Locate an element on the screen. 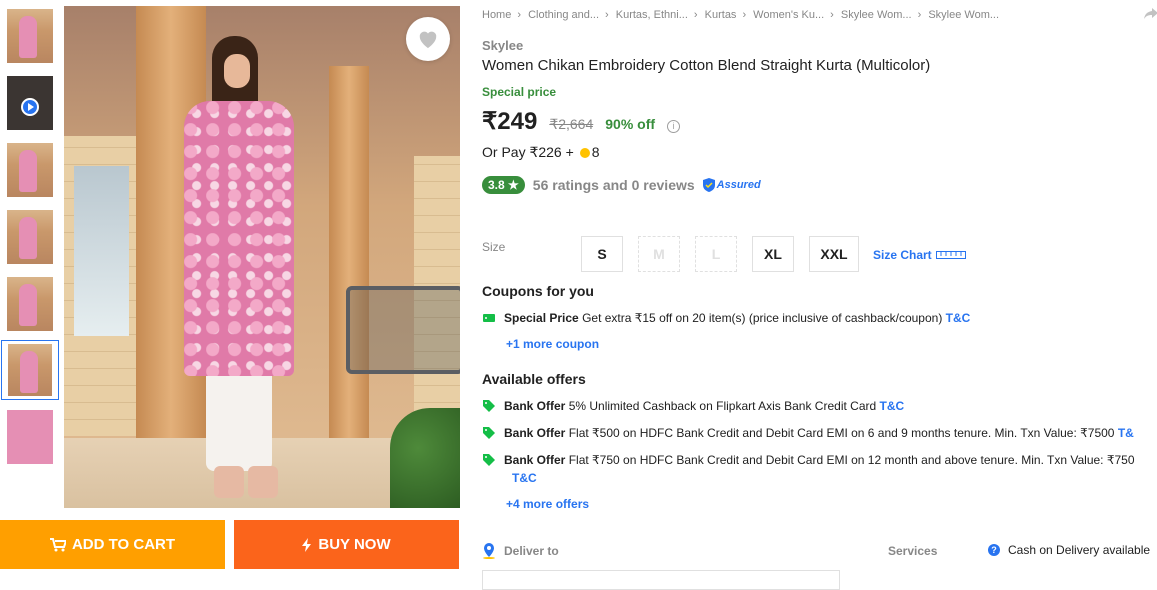  question-icon: ? is located at coordinates (994, 550).